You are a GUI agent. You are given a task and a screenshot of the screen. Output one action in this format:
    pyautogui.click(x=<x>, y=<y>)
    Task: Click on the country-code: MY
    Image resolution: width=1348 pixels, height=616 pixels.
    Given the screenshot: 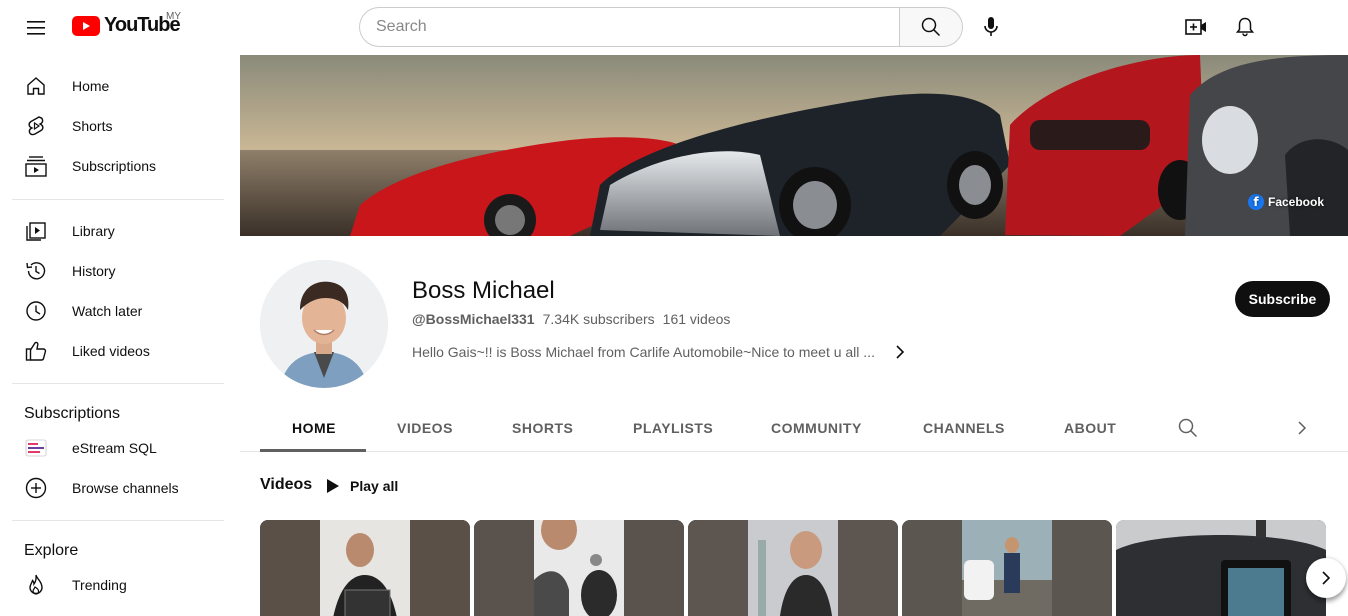 What is the action you would take?
    pyautogui.click(x=173, y=16)
    